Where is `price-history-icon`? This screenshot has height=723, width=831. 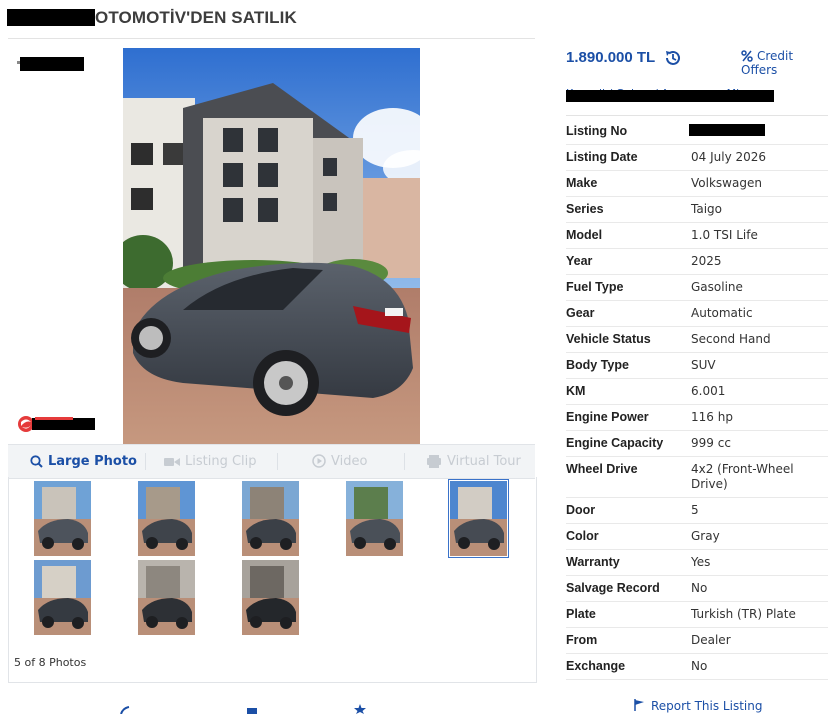
price-history-icon is located at coordinates (673, 58).